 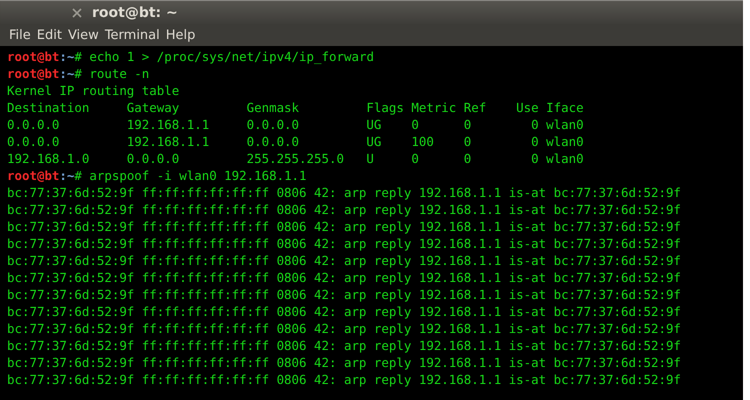 I want to click on command-text: # echo 1 > /proc/sys/net/ipv4/ip_forward, so click(x=224, y=56).